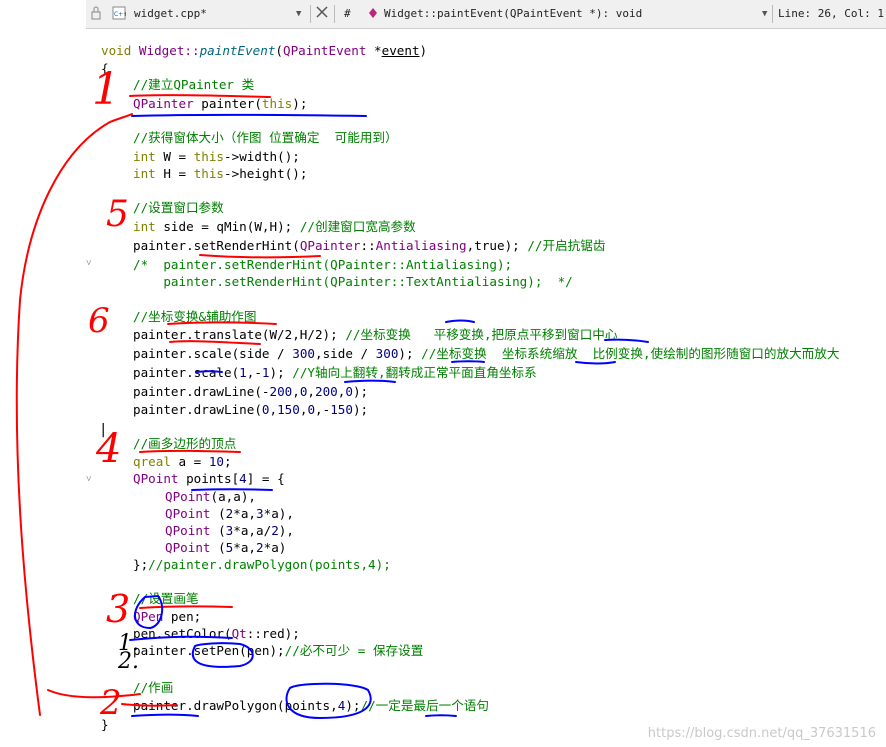  I want to click on code-line: //作画, so click(153, 687).